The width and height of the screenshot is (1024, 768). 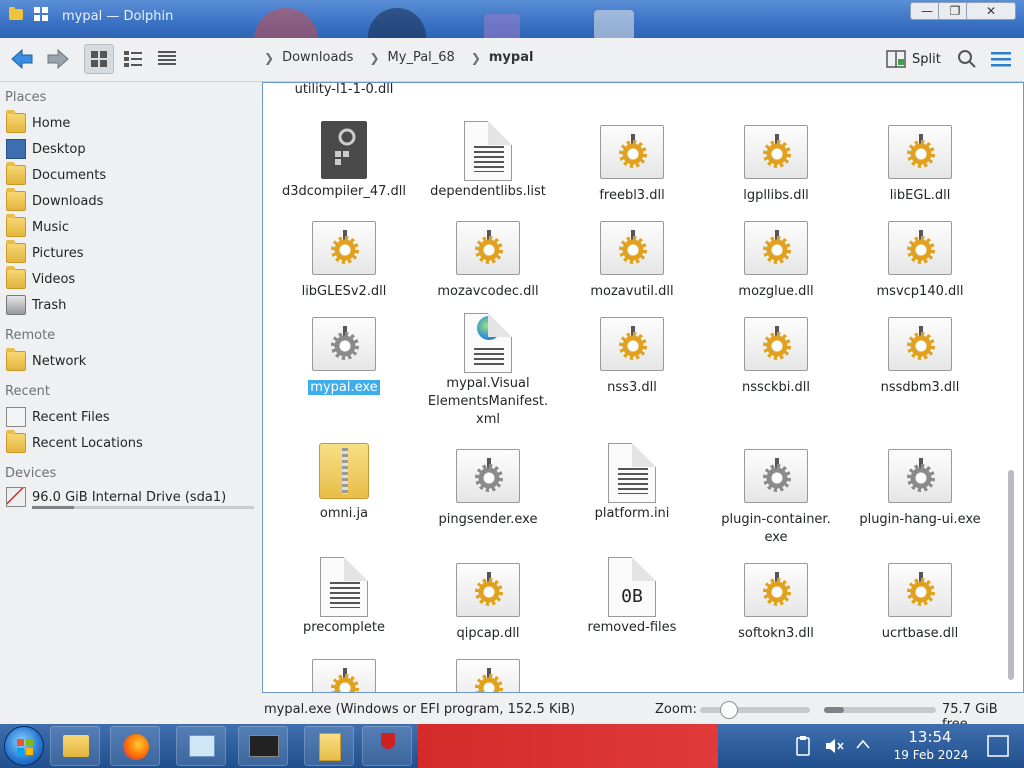 What do you see at coordinates (920, 603) in the screenshot?
I see `file-item: ucrtbase.dll` at bounding box center [920, 603].